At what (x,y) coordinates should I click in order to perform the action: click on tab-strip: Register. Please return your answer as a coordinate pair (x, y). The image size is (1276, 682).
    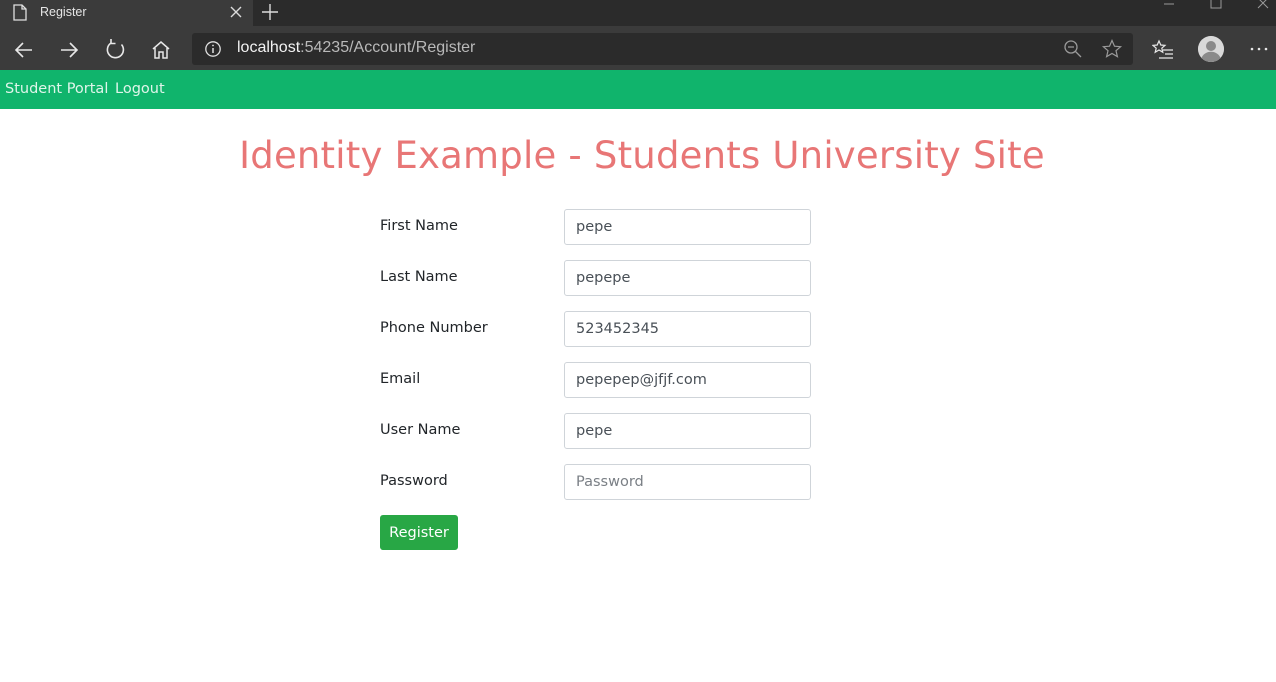
    Looking at the image, I should click on (638, 13).